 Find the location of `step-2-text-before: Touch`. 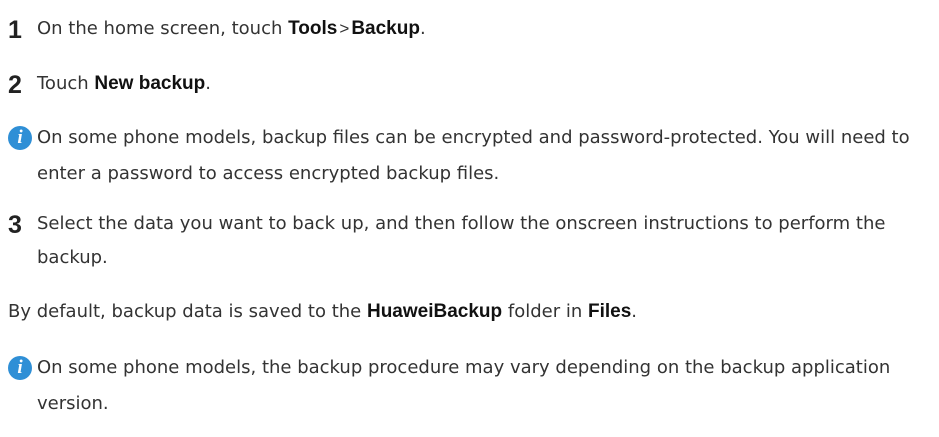

step-2-text-before: Touch is located at coordinates (66, 83).